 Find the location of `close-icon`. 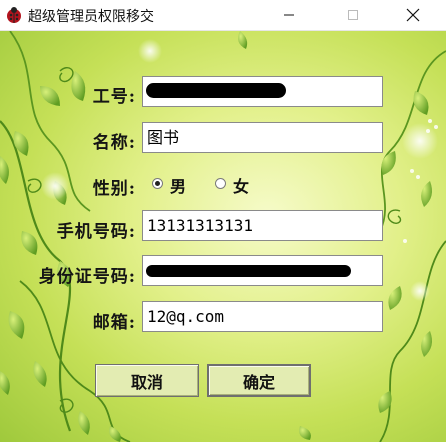

close-icon is located at coordinates (413, 15).